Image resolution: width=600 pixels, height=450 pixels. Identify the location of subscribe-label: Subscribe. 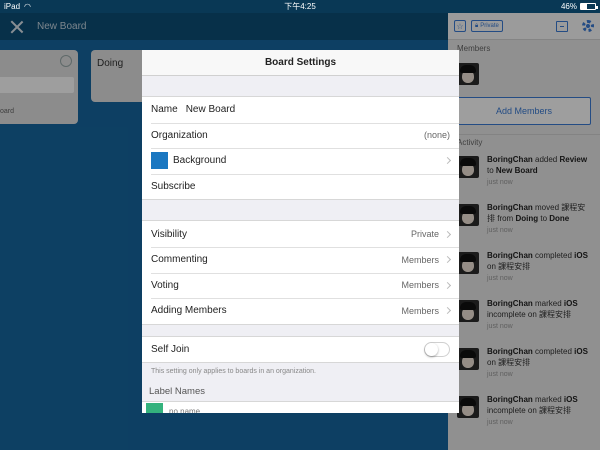
(173, 187).